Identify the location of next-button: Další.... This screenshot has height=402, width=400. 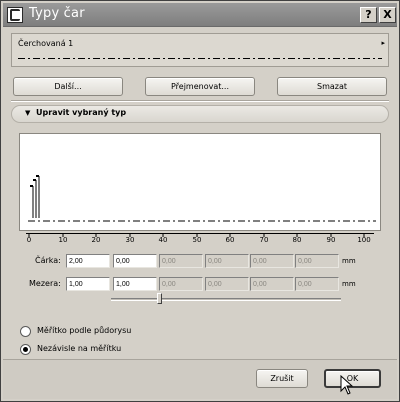
(68, 86).